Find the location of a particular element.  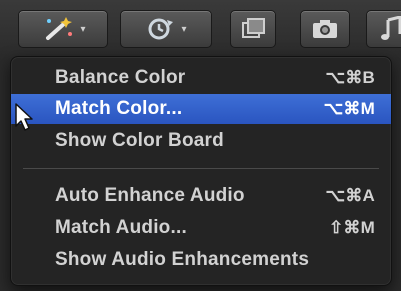

music-note-icon is located at coordinates (390, 29).